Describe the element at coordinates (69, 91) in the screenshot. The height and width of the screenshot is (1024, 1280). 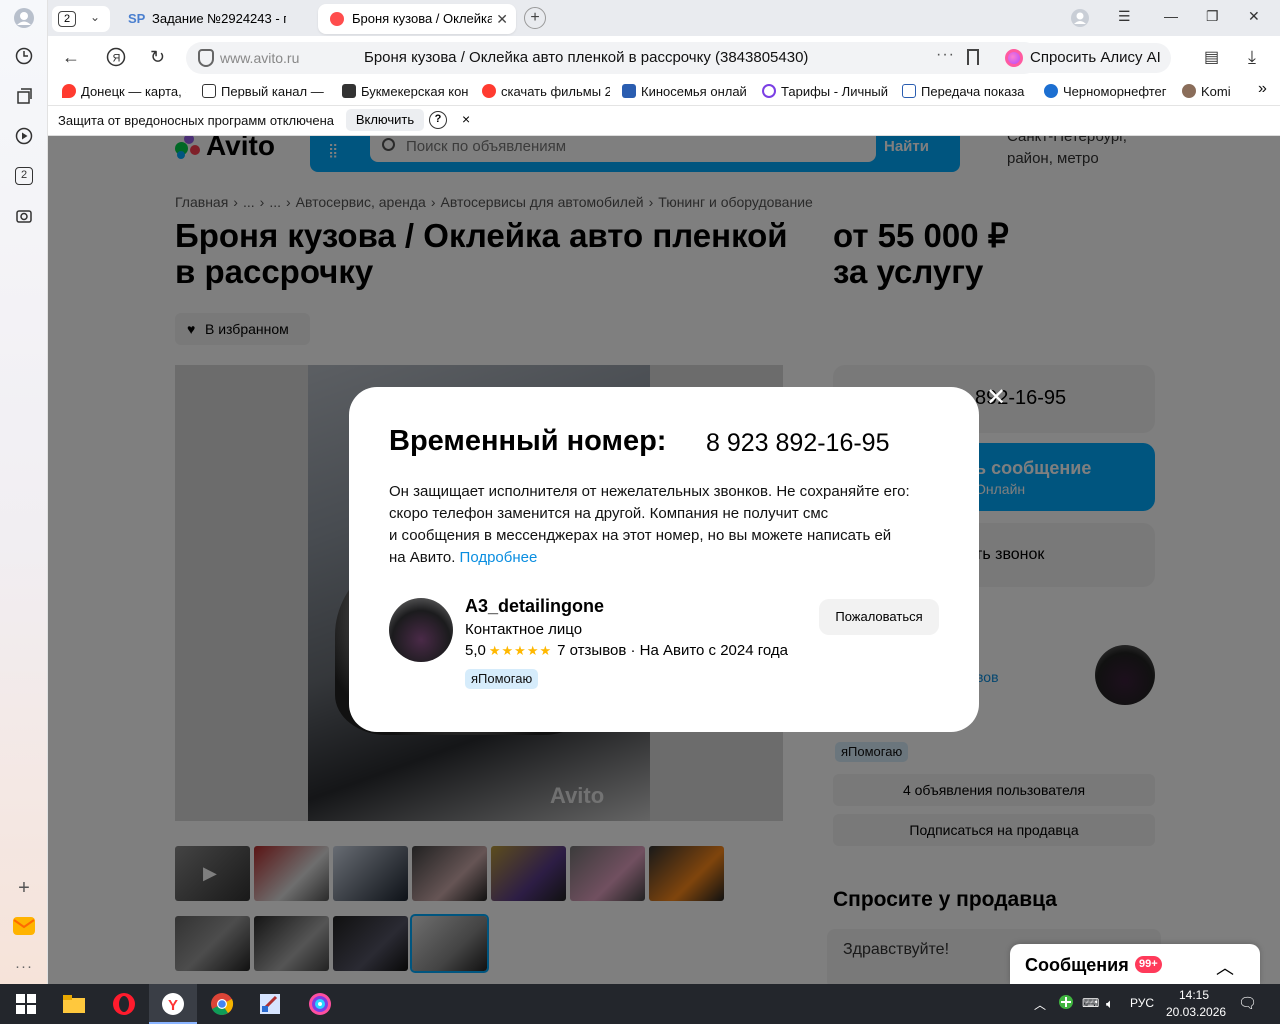
I see `map-pin-icon` at that location.